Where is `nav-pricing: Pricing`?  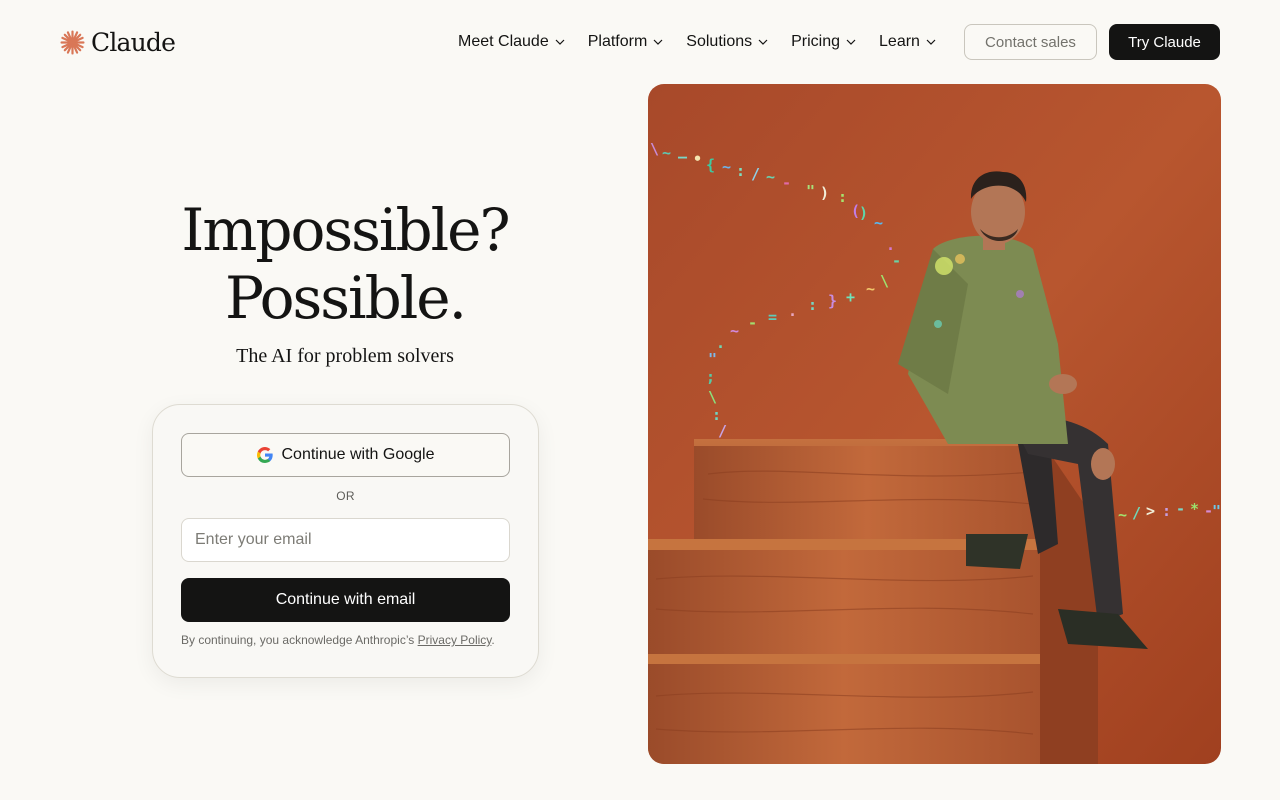 nav-pricing: Pricing is located at coordinates (823, 42).